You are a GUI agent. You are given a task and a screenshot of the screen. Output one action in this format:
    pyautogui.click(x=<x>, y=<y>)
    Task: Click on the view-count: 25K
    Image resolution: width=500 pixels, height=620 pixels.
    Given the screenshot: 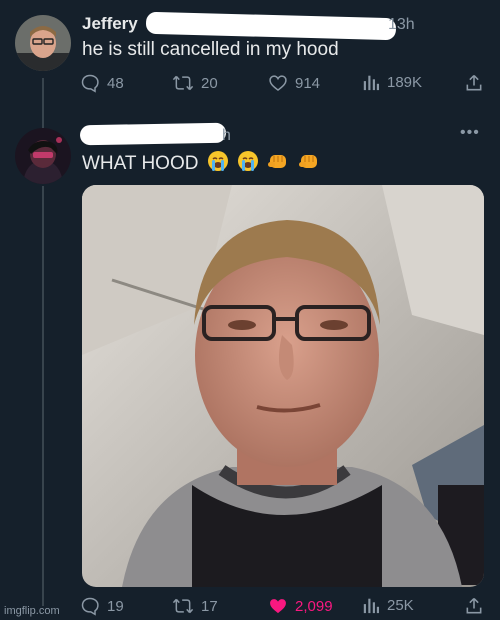 What is the action you would take?
    pyautogui.click(x=400, y=605)
    